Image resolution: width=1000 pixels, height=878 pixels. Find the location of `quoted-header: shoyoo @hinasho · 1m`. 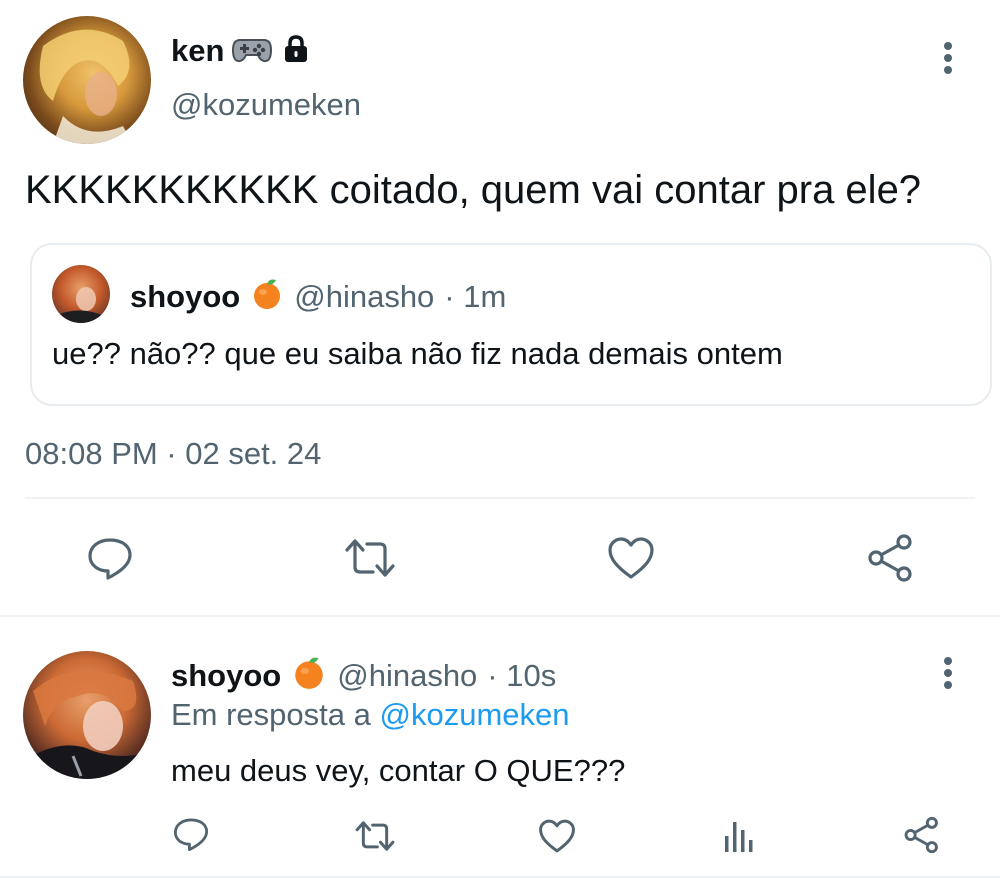

quoted-header: shoyoo @hinasho · 1m is located at coordinates (318, 296).